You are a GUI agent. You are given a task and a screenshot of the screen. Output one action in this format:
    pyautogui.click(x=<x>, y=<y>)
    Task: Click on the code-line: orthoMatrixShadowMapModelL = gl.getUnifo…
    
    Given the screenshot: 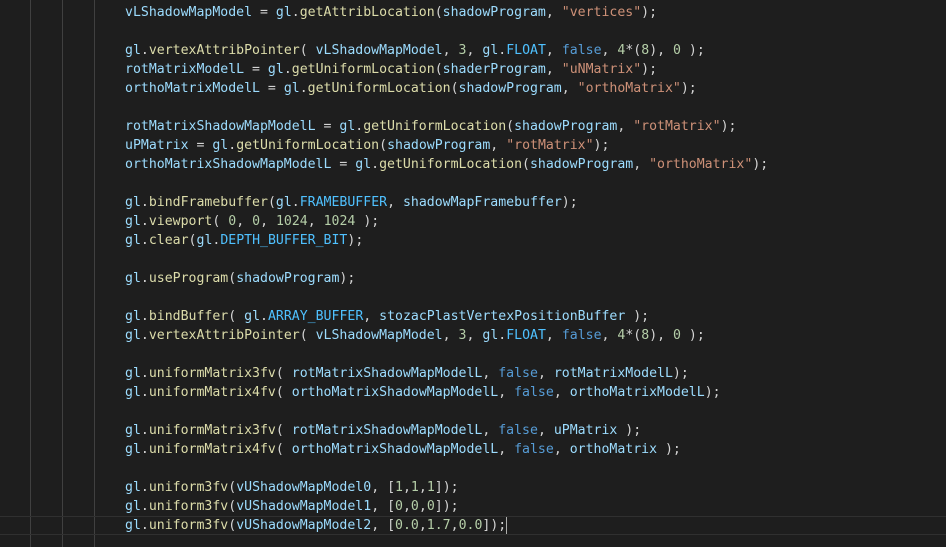 What is the action you would take?
    pyautogui.click(x=473, y=164)
    